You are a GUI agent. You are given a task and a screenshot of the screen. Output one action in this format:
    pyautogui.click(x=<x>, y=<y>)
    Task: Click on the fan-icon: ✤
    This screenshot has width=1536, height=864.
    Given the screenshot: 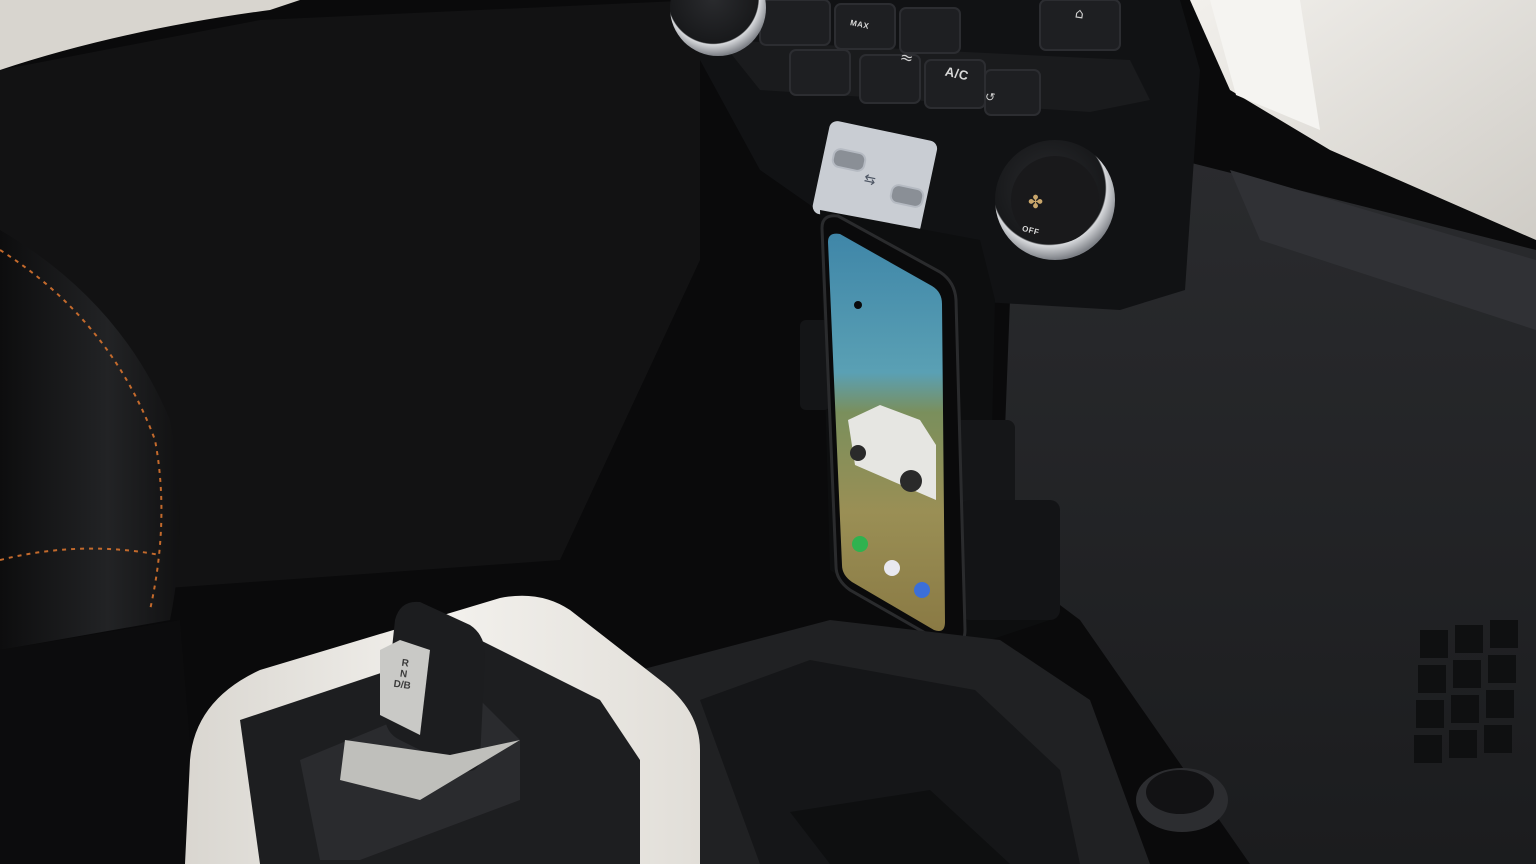 What is the action you would take?
    pyautogui.click(x=1036, y=202)
    